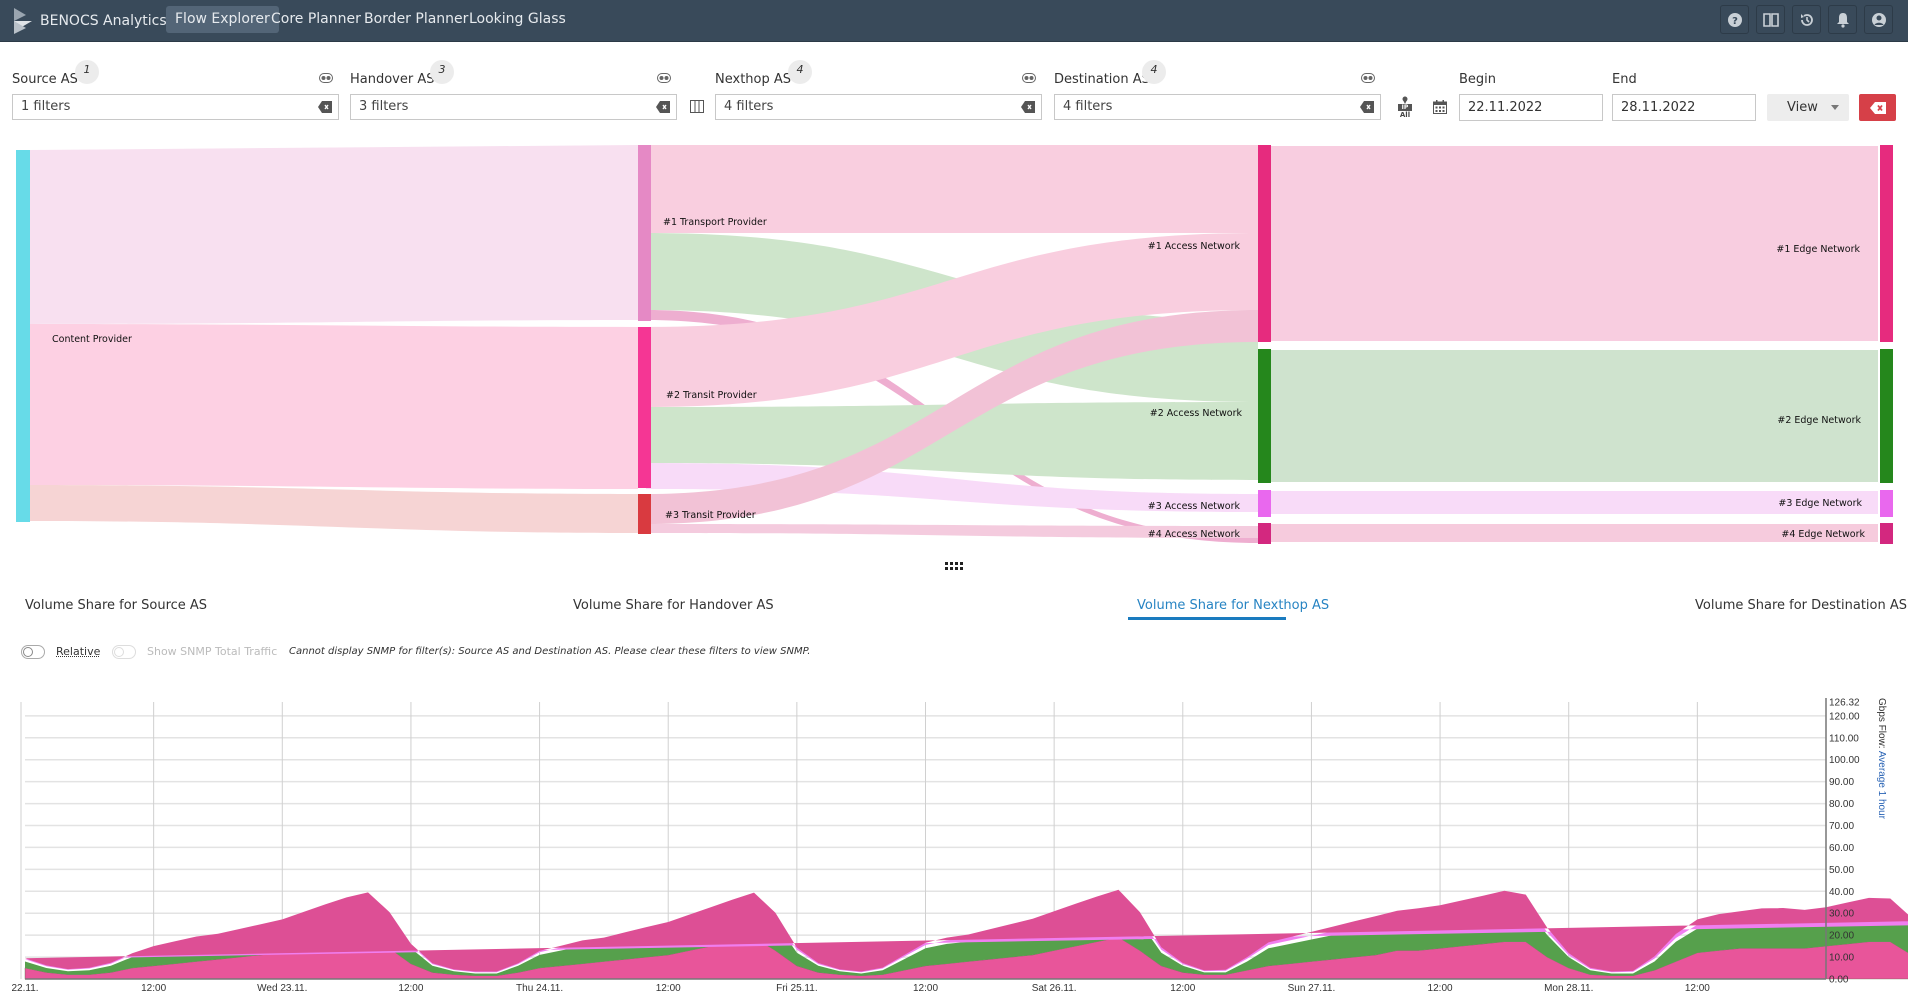  What do you see at coordinates (878, 107) in the screenshot?
I see `nexthop-as-filter-input: 4 filters` at bounding box center [878, 107].